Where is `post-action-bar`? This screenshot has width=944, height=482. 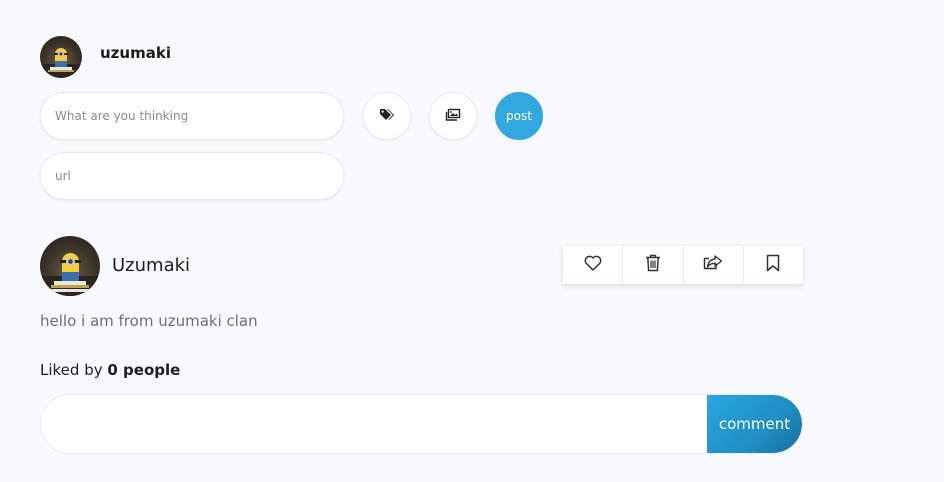
post-action-bar is located at coordinates (683, 265).